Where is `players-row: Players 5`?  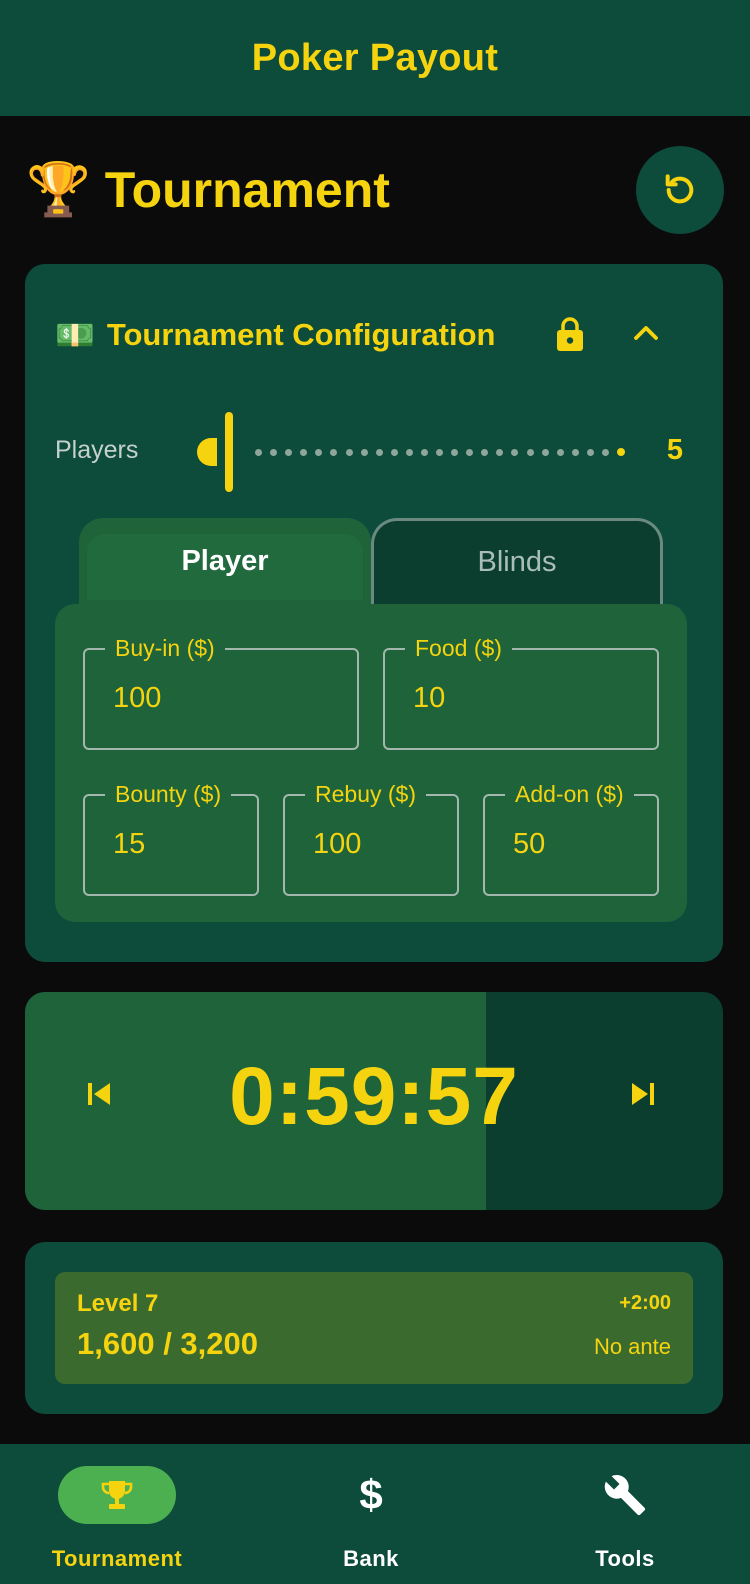 players-row: Players 5 is located at coordinates (375, 452).